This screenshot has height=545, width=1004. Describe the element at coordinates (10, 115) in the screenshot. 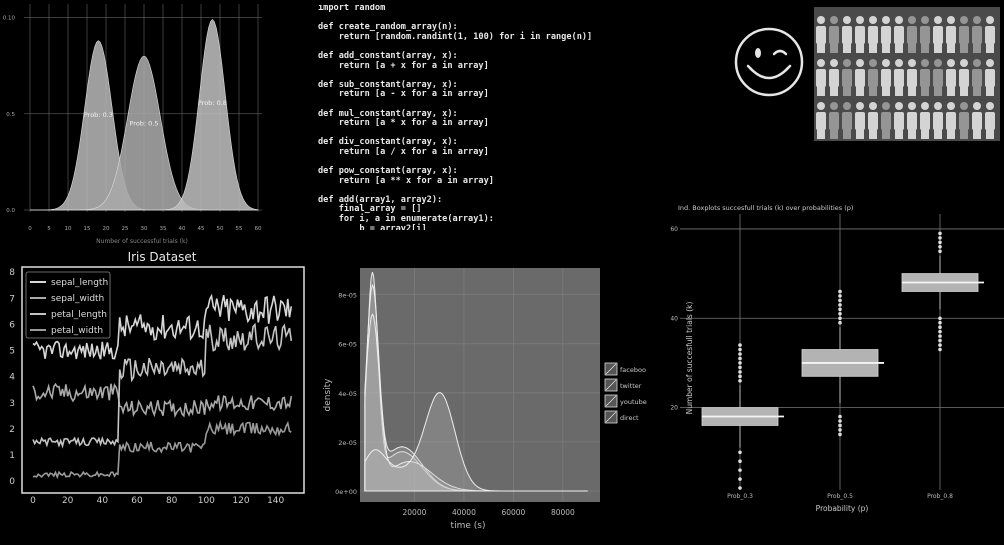

I see `y-tick-label: 0.5` at that location.